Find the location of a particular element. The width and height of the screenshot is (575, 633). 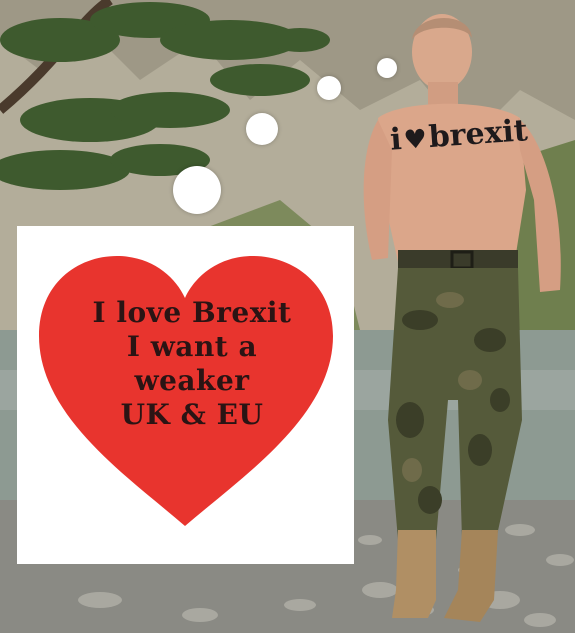

tattoo-prefix: i is located at coordinates (395, 140).